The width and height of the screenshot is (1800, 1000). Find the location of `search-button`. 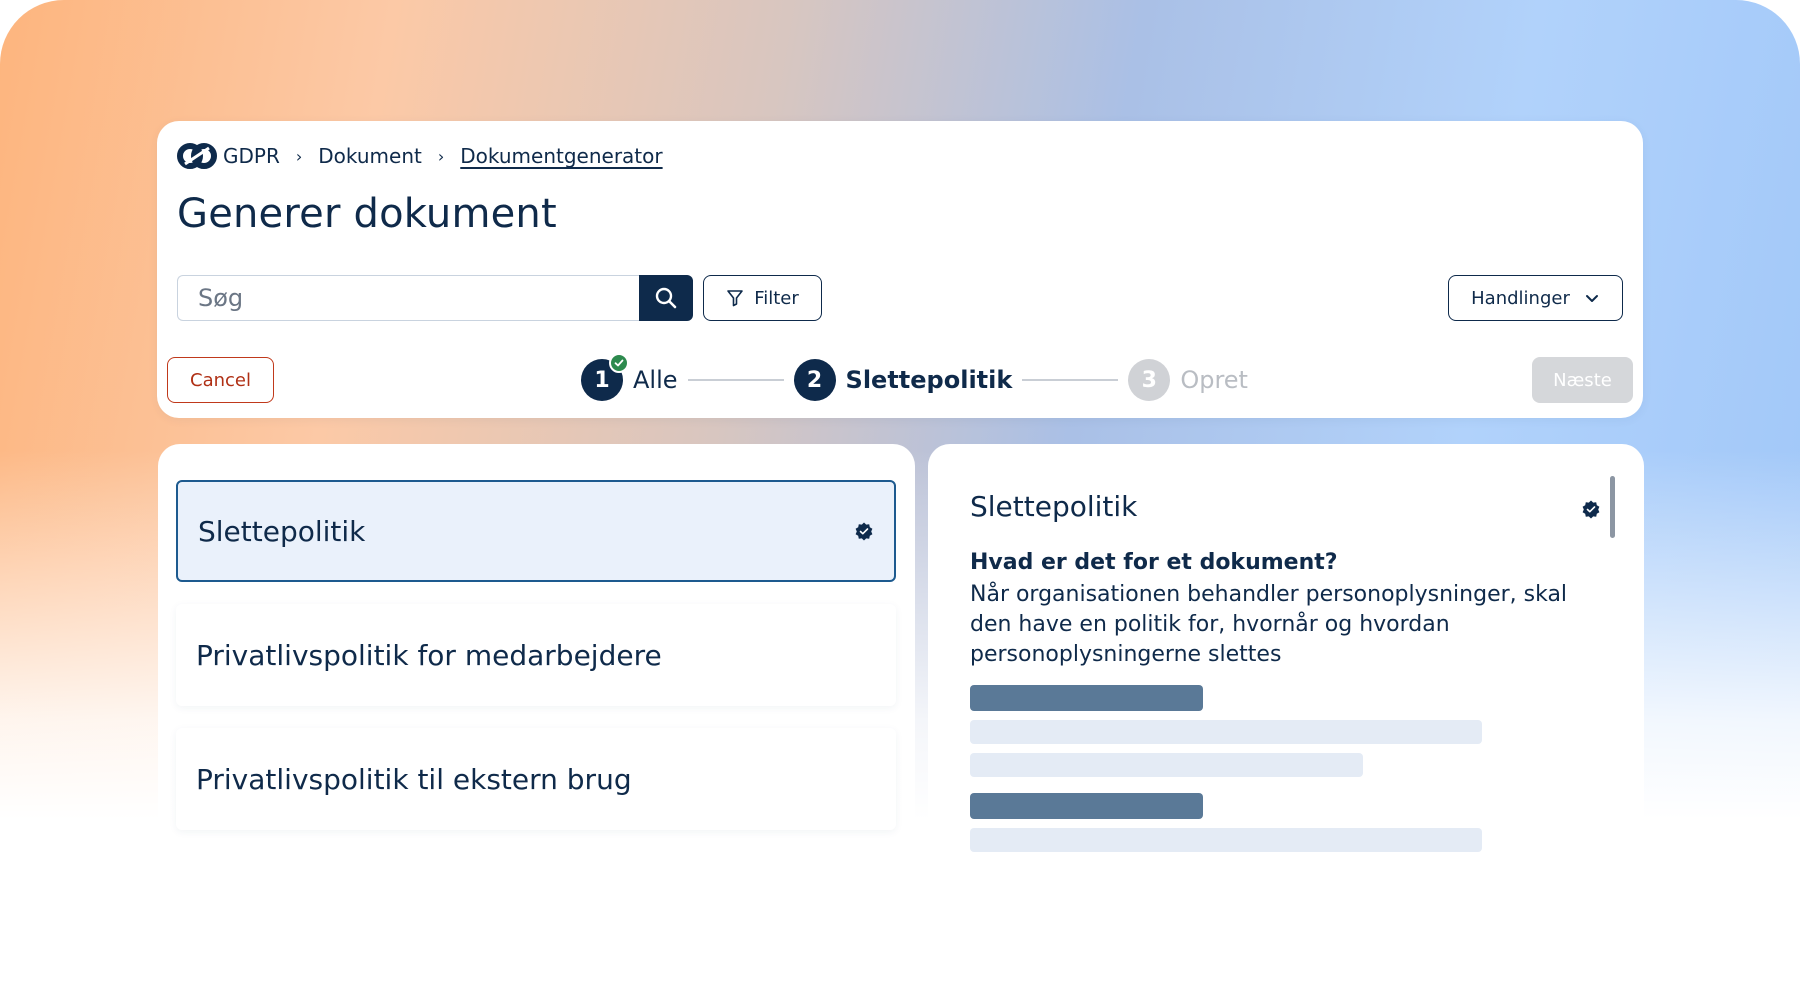

search-button is located at coordinates (666, 298).